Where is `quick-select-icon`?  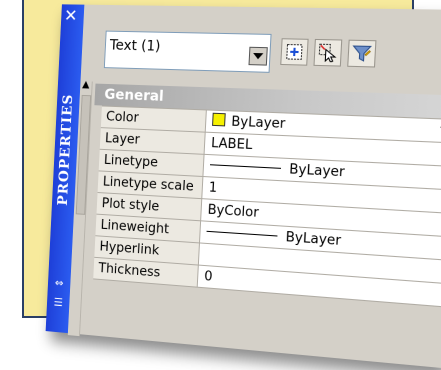 quick-select-icon is located at coordinates (362, 53).